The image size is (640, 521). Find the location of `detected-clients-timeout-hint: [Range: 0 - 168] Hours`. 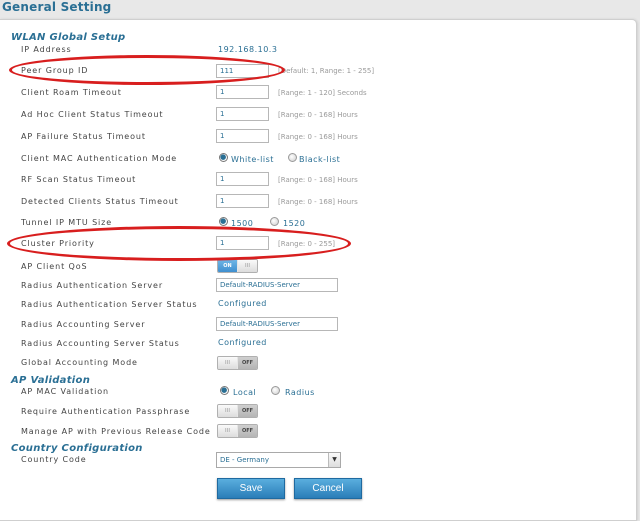

detected-clients-timeout-hint: [Range: 0 - 168] Hours is located at coordinates (318, 202).